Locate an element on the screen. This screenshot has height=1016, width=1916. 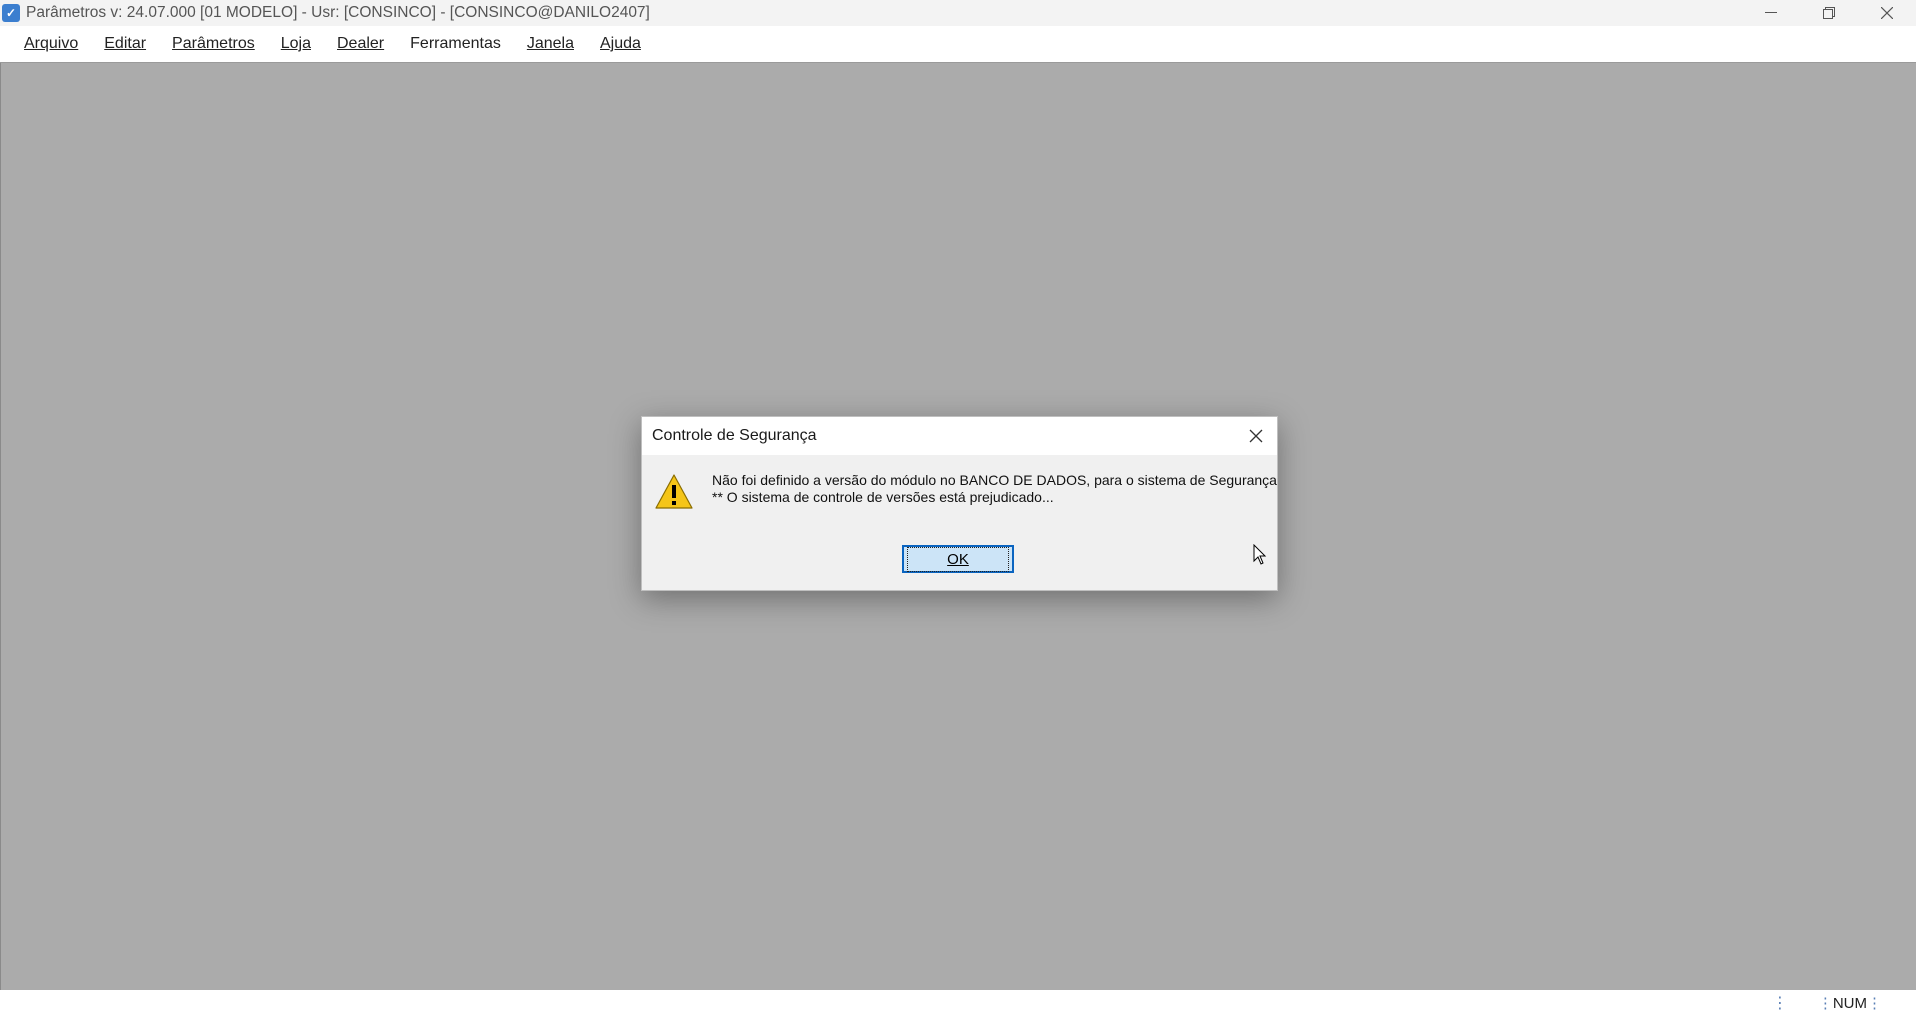
menu-janela: Janela is located at coordinates (550, 44).